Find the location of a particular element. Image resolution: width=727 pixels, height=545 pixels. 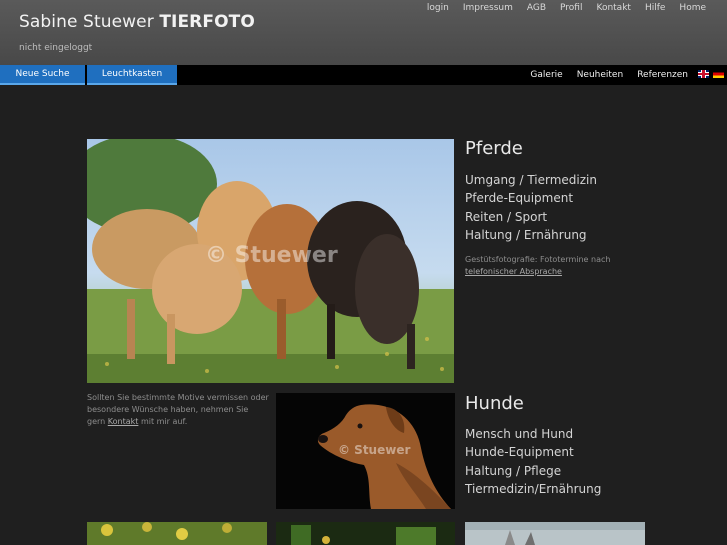

pferde-link-haltung: Haltung / Ernährung is located at coordinates (531, 235).